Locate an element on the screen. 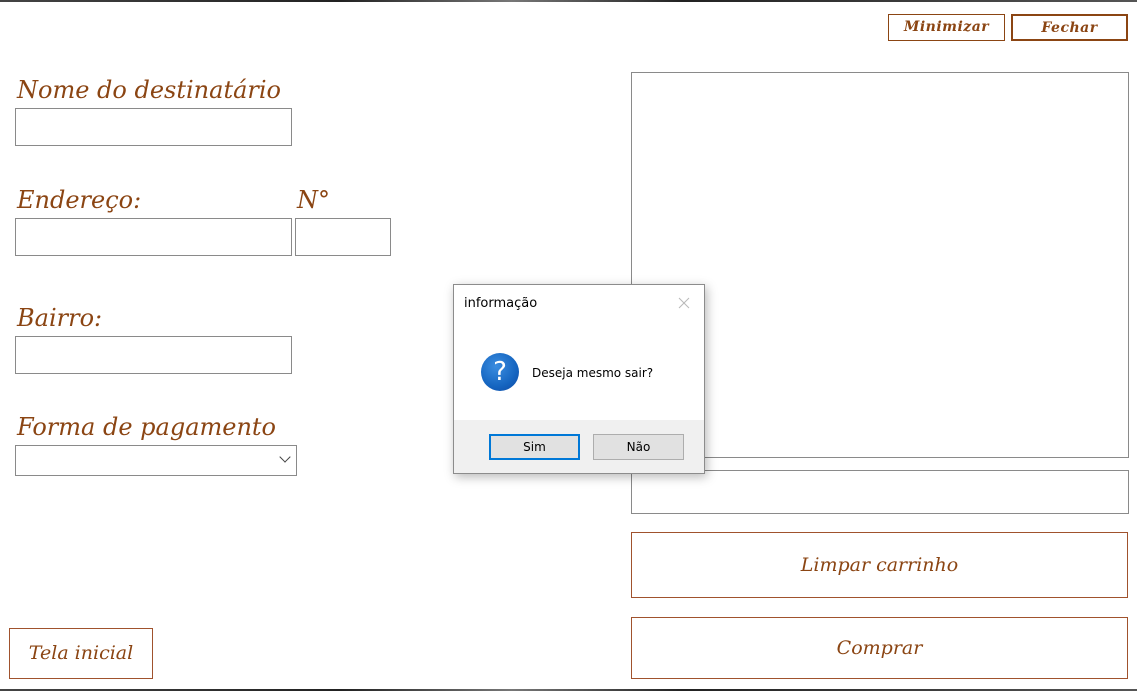 Image resolution: width=1137 pixels, height=691 pixels. cart-total-field is located at coordinates (880, 492).